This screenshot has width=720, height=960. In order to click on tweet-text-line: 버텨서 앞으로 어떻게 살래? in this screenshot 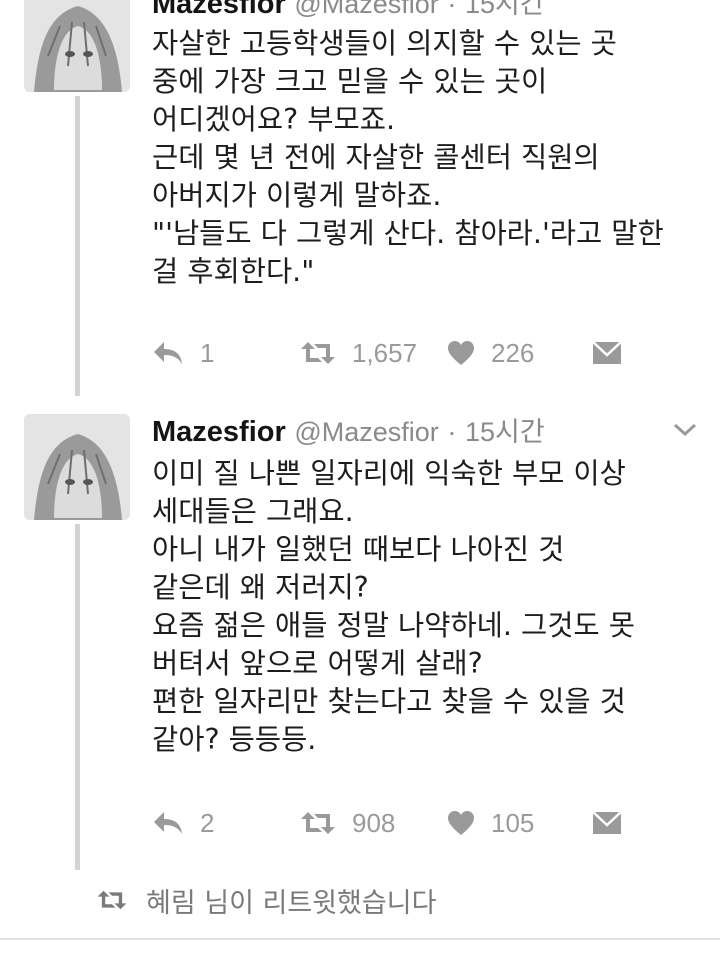, I will do `click(317, 663)`.